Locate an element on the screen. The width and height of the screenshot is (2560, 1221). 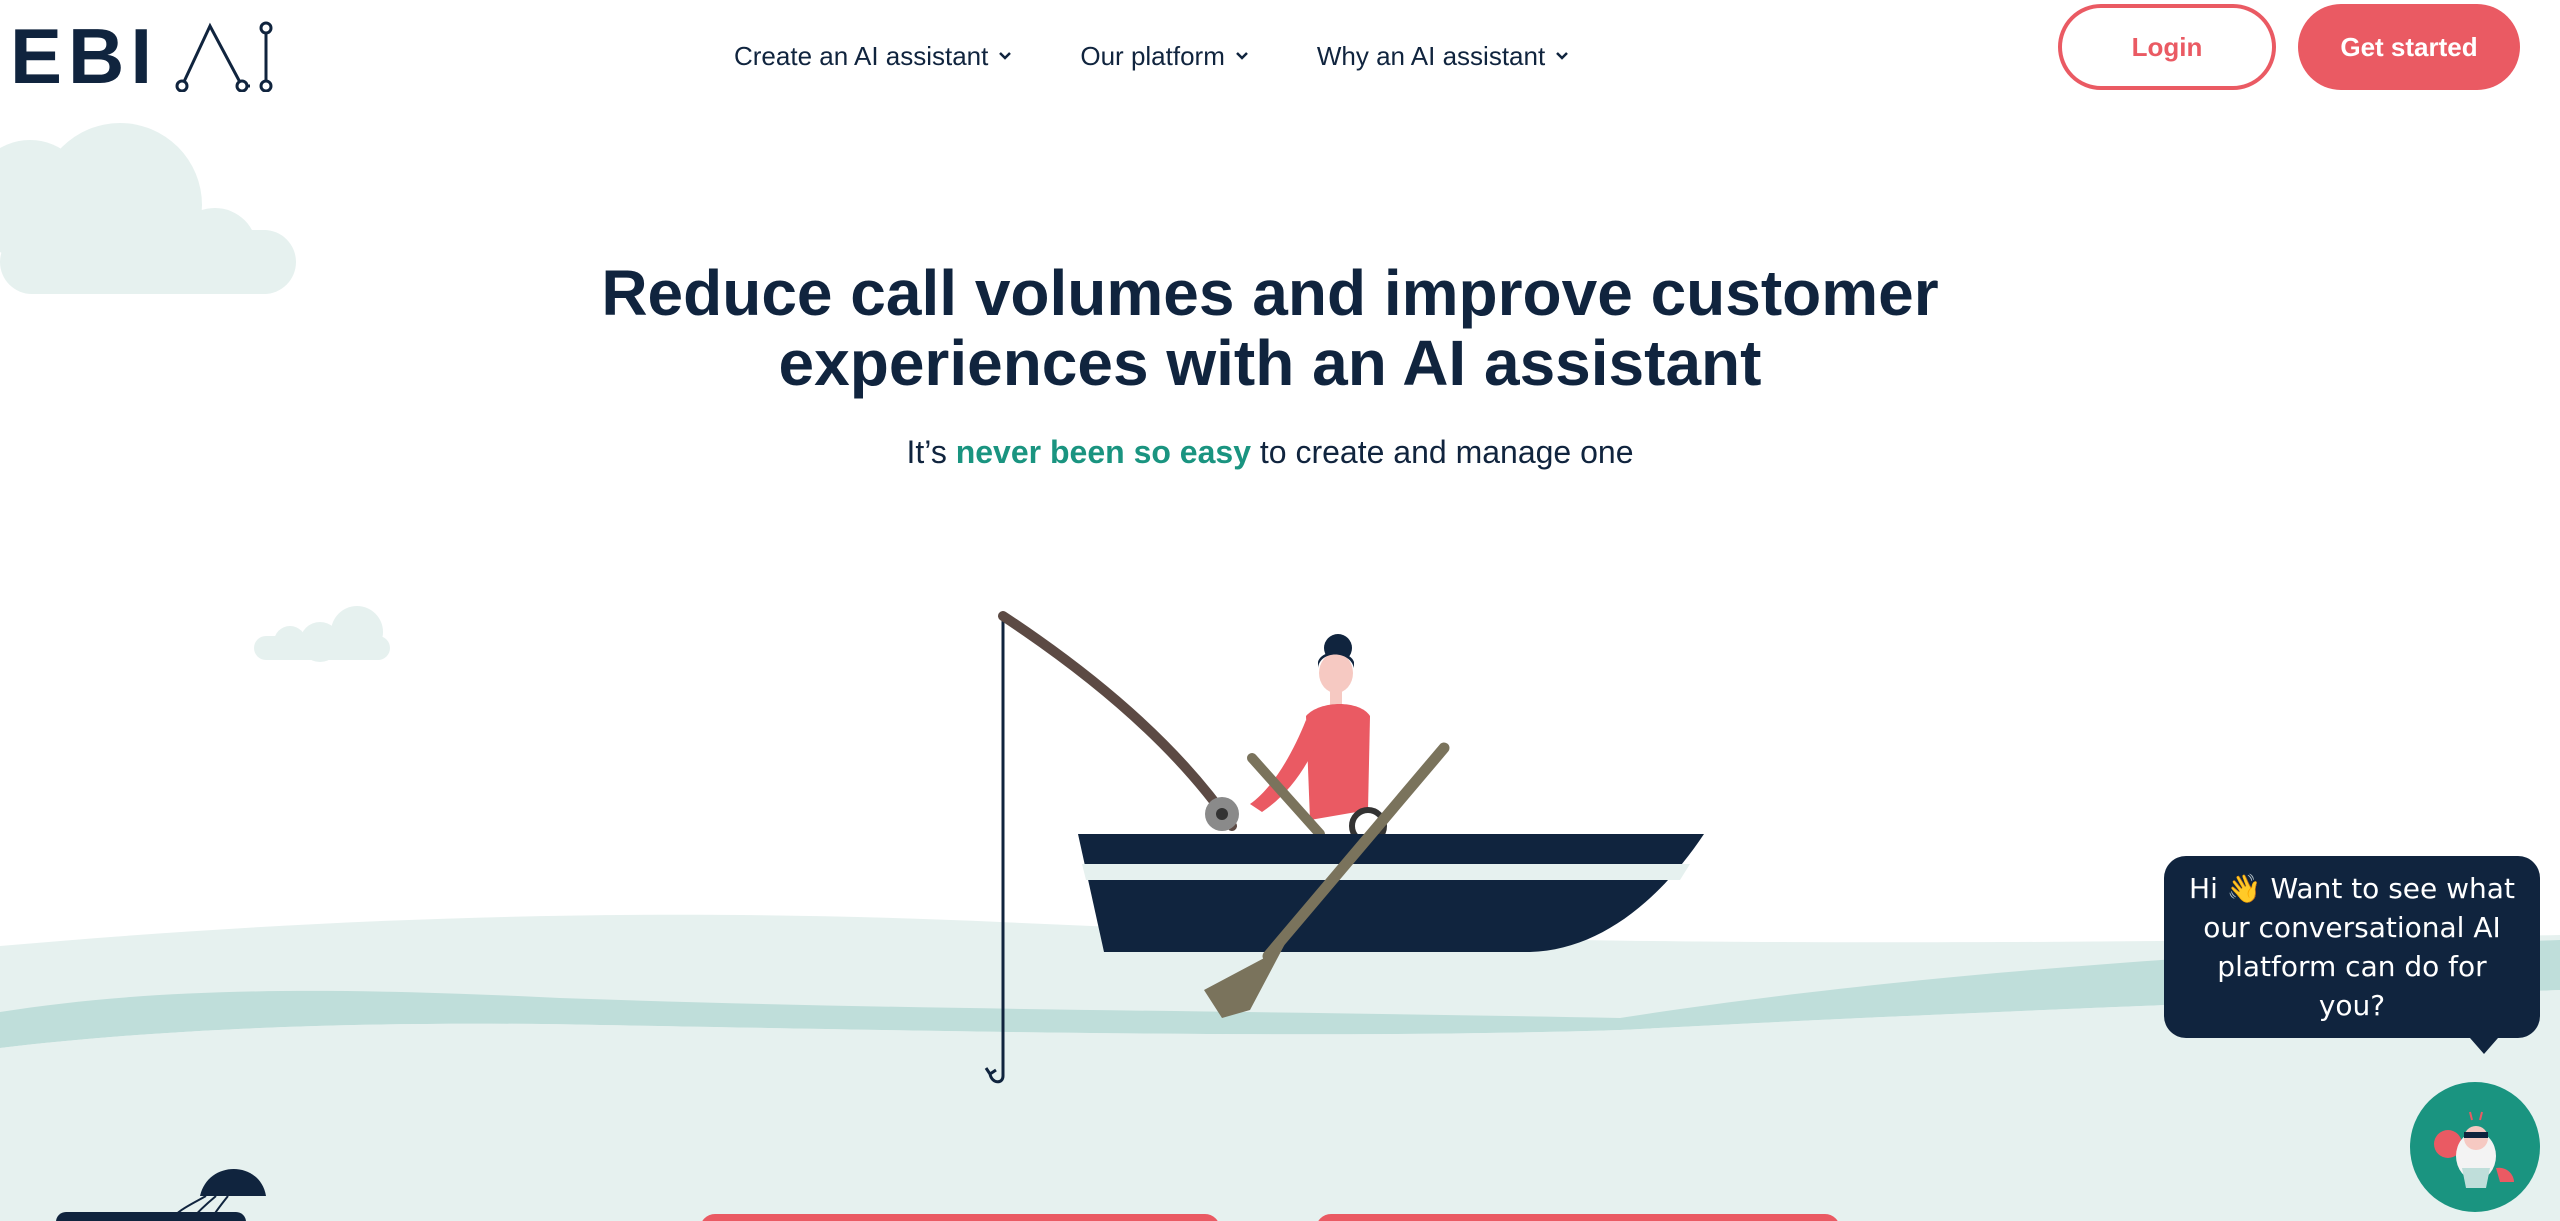
nav-our-platform: Our platform is located at coordinates (1164, 56).